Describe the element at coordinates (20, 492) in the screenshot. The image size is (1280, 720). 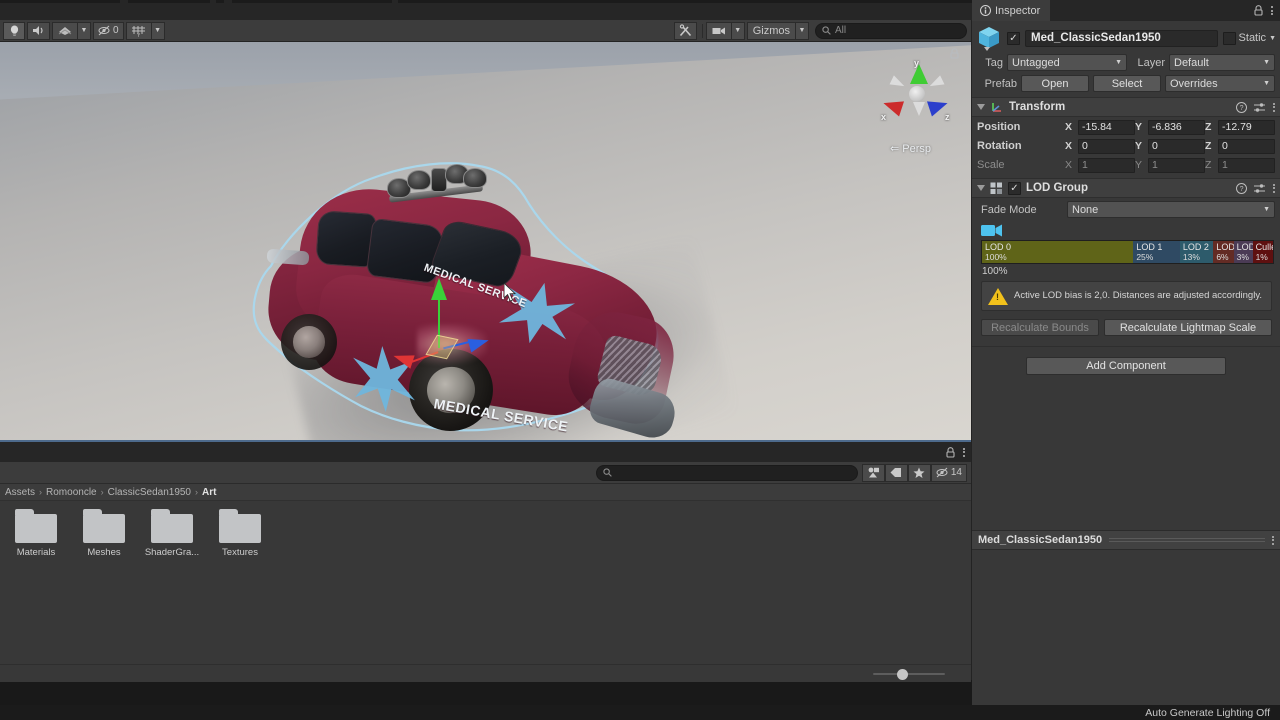
I see `breadcrumb-item-assets: Assets` at that location.